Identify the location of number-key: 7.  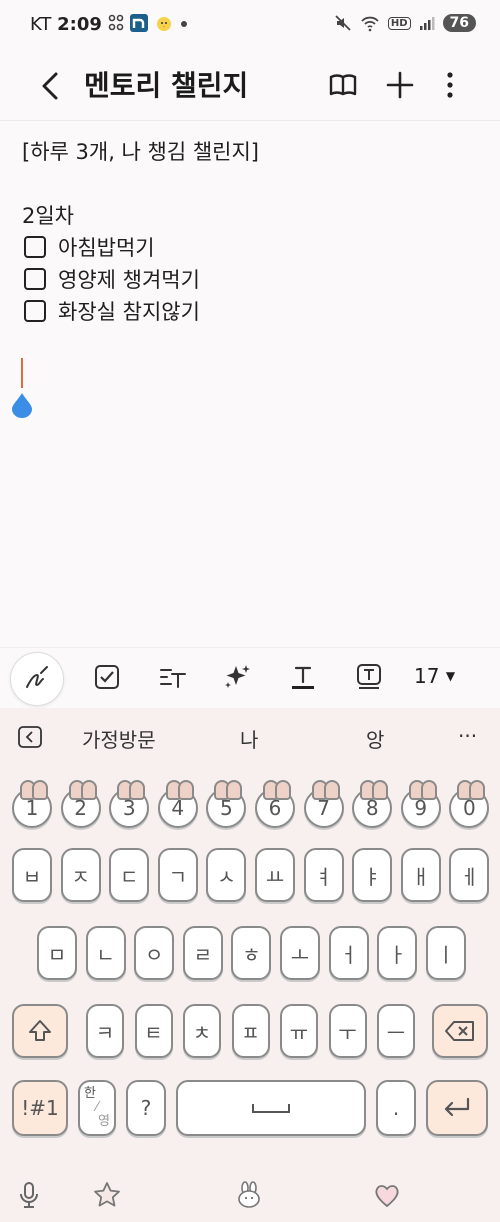
(323, 804).